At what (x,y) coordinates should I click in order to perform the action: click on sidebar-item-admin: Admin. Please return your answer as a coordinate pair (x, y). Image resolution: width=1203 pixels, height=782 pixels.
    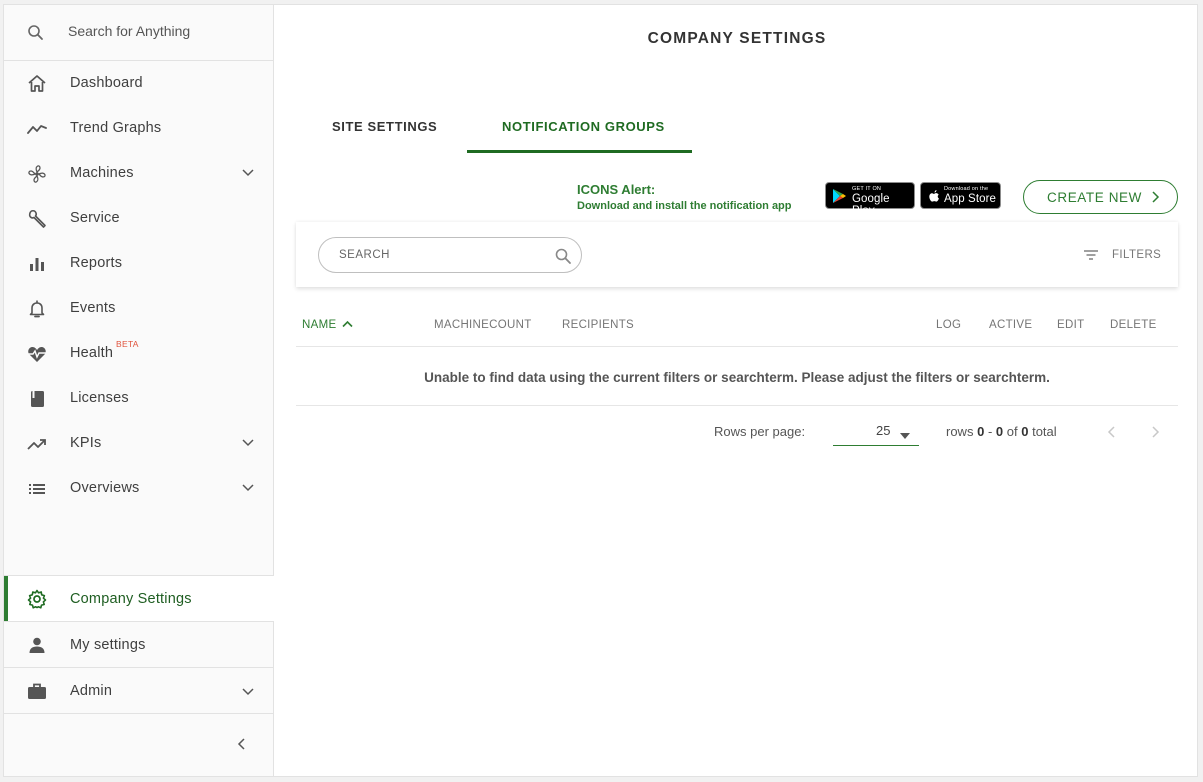
    Looking at the image, I should click on (139, 690).